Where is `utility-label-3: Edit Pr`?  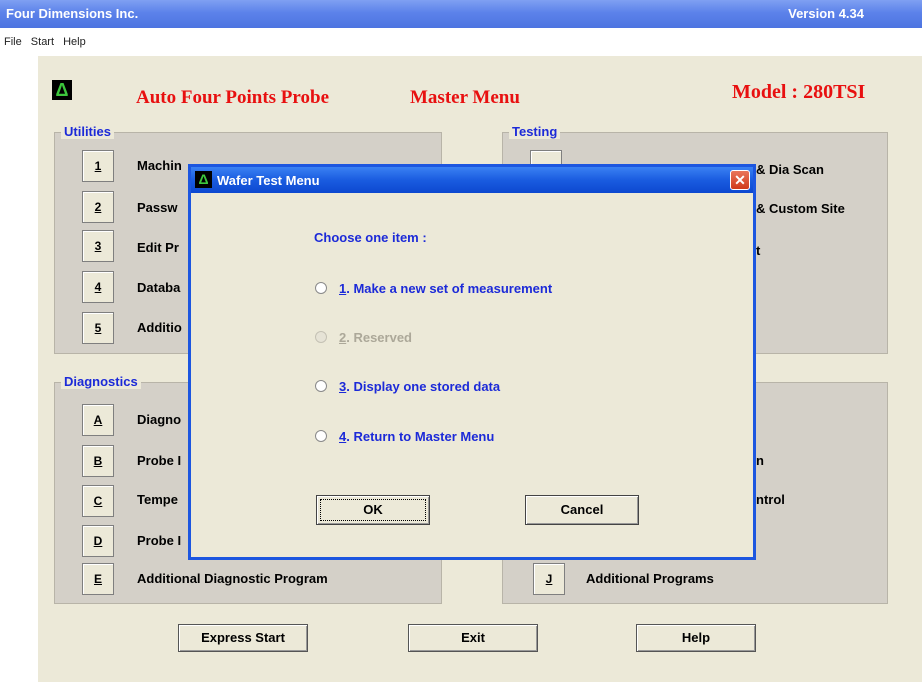
utility-label-3: Edit Pr is located at coordinates (158, 247).